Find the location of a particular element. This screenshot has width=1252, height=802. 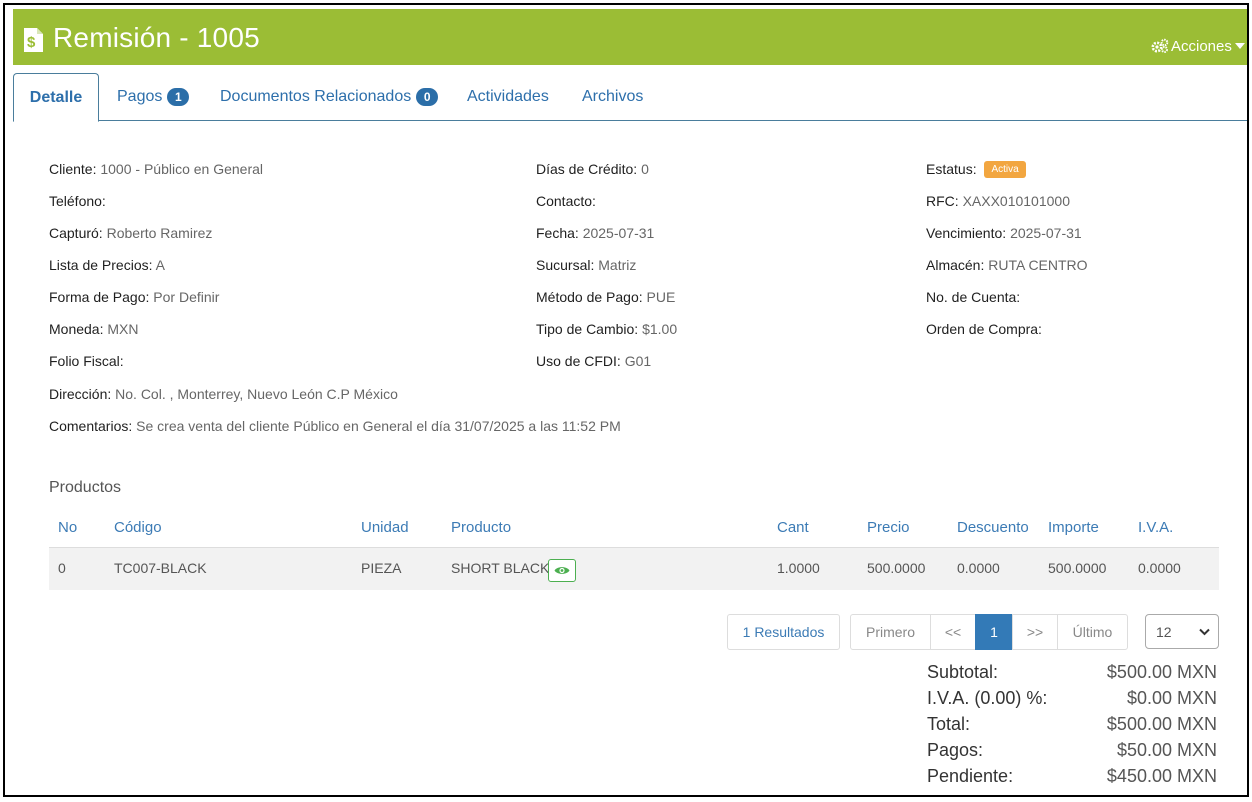

field-cliente: Cliente: 1000 - Público en General is located at coordinates (156, 169).